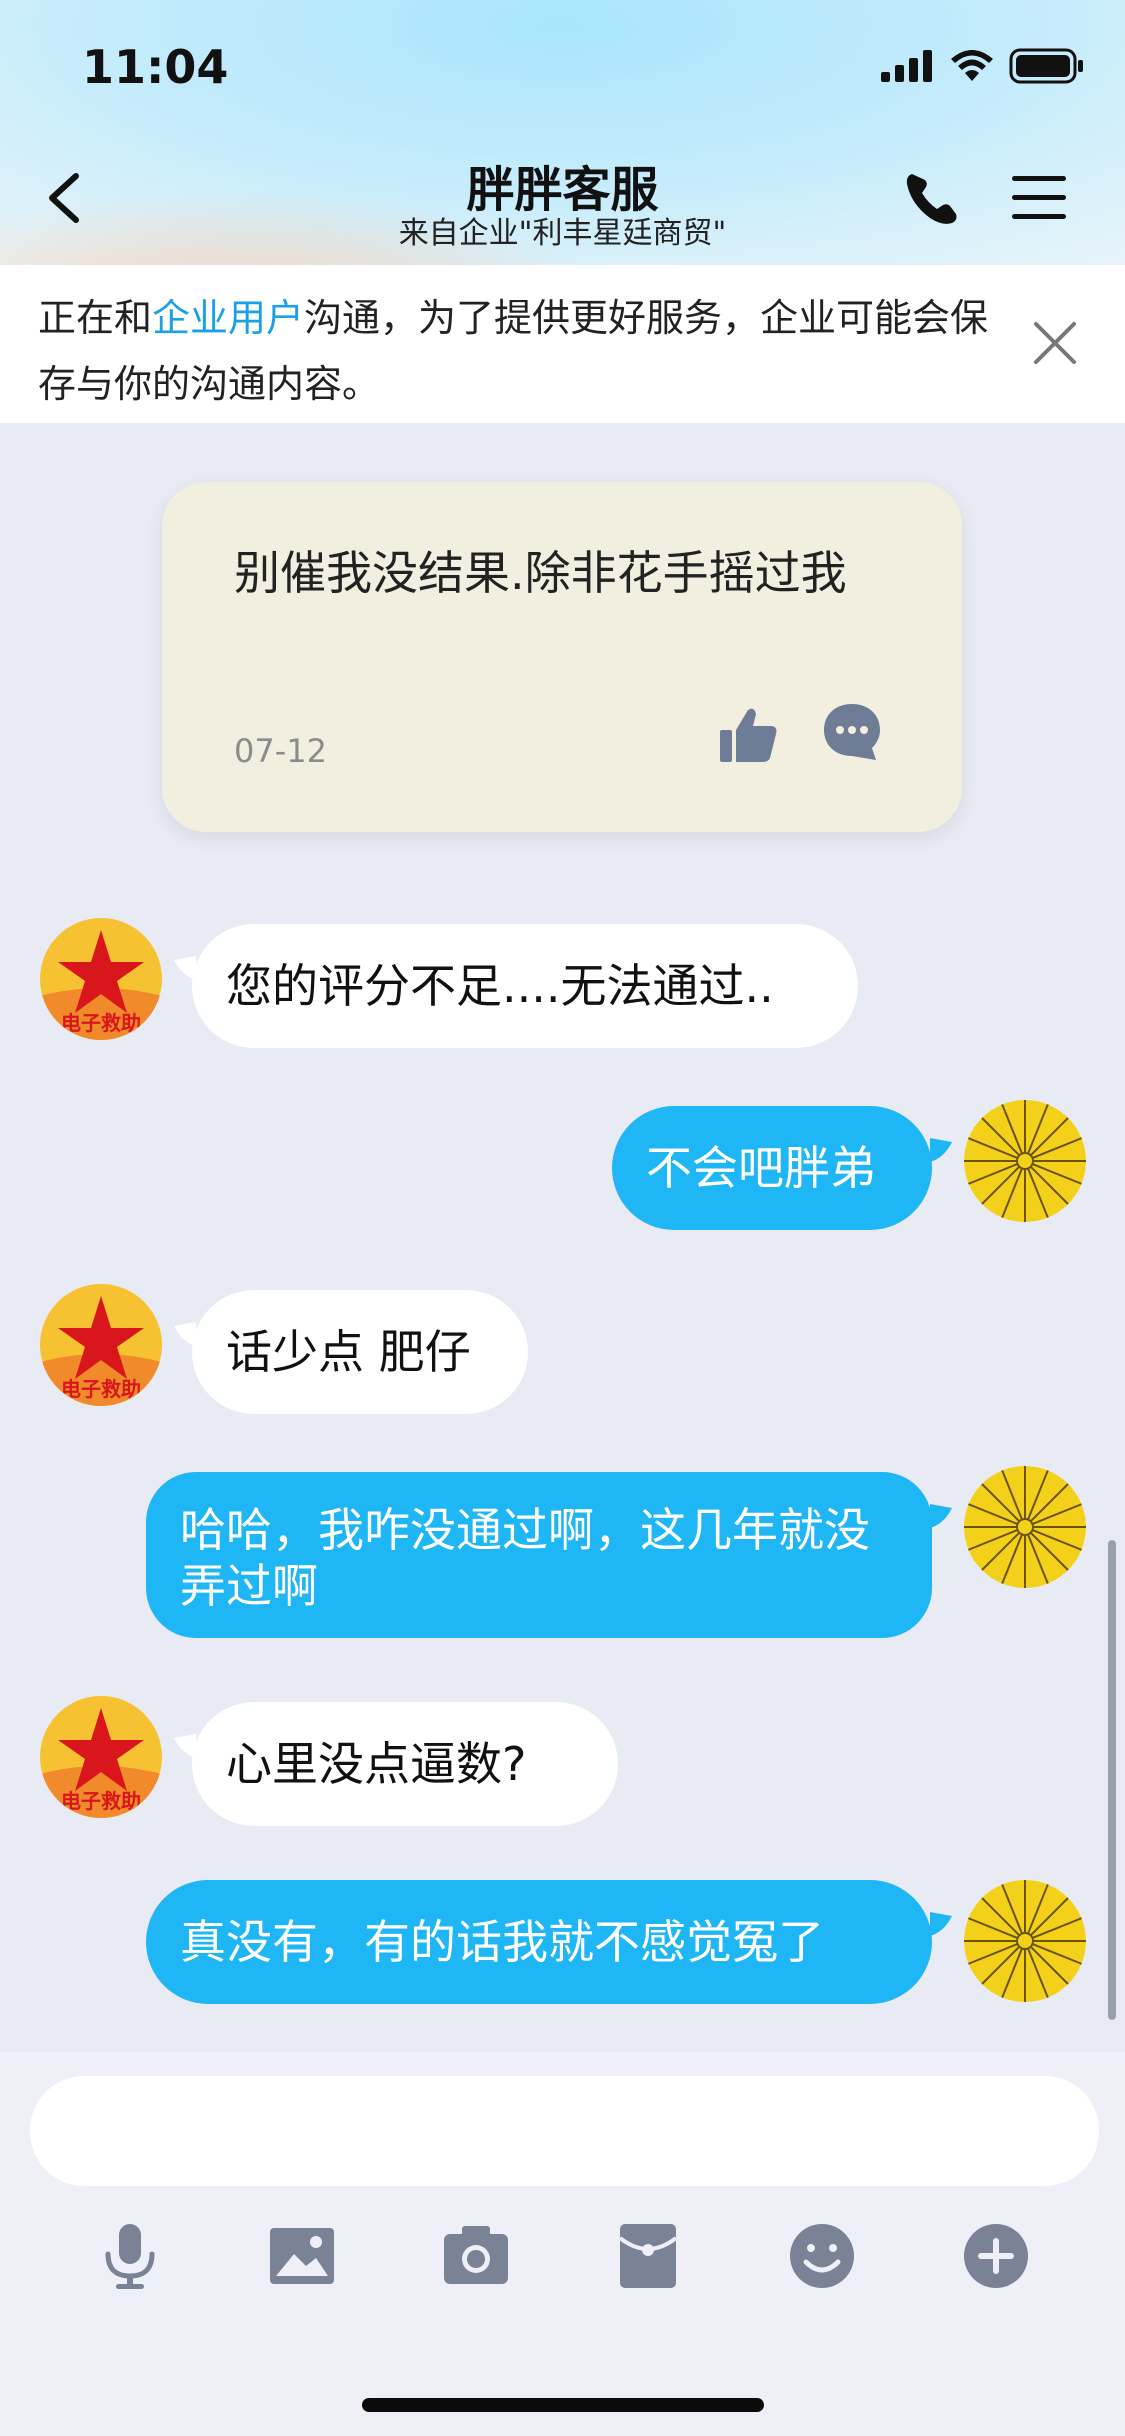  What do you see at coordinates (302, 2256) in the screenshot?
I see `image-icon` at bounding box center [302, 2256].